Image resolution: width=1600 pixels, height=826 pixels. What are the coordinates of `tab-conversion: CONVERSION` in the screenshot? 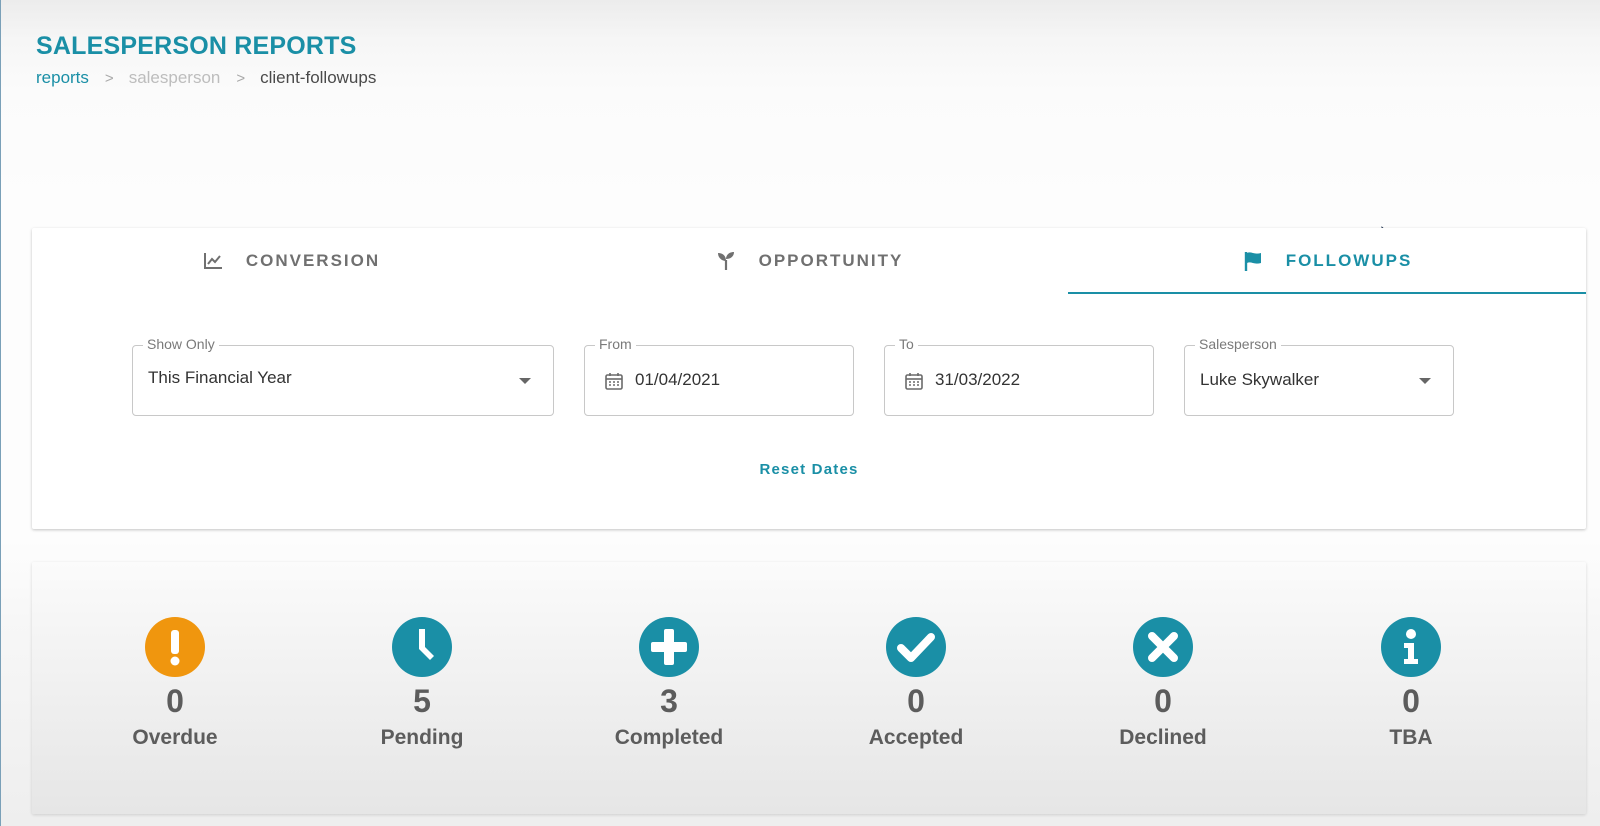 It's located at (291, 261).